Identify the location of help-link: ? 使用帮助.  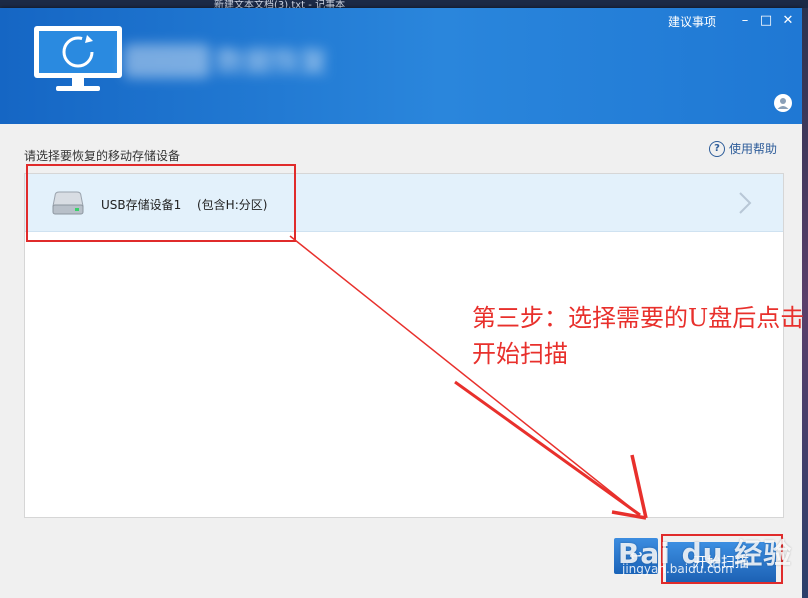
(743, 148).